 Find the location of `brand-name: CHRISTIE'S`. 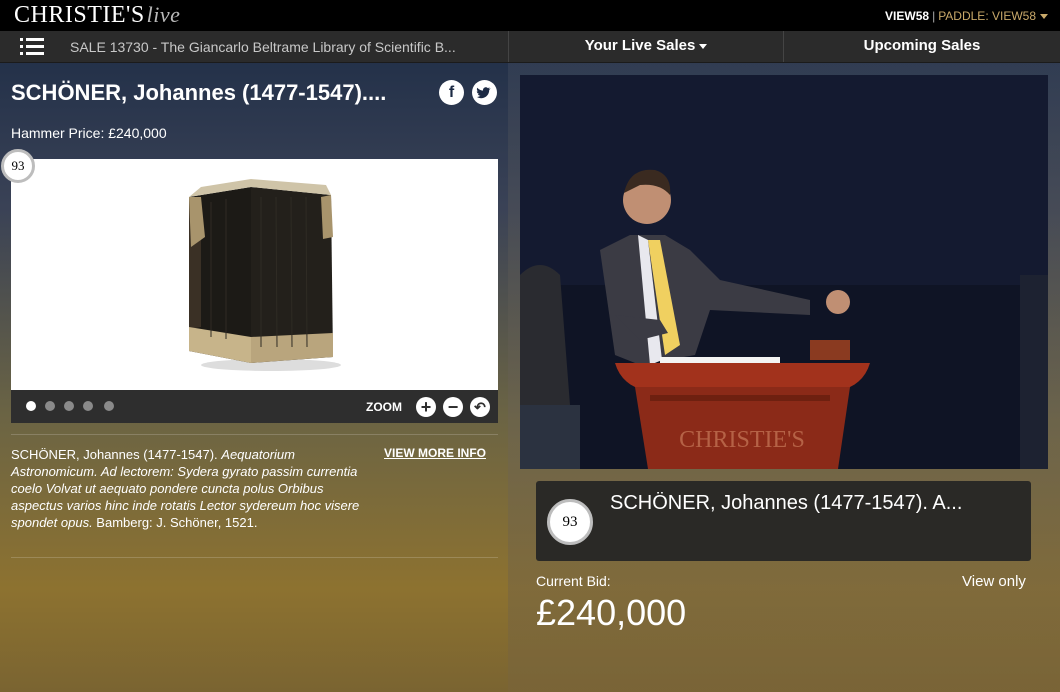

brand-name: CHRISTIE'S is located at coordinates (79, 15).